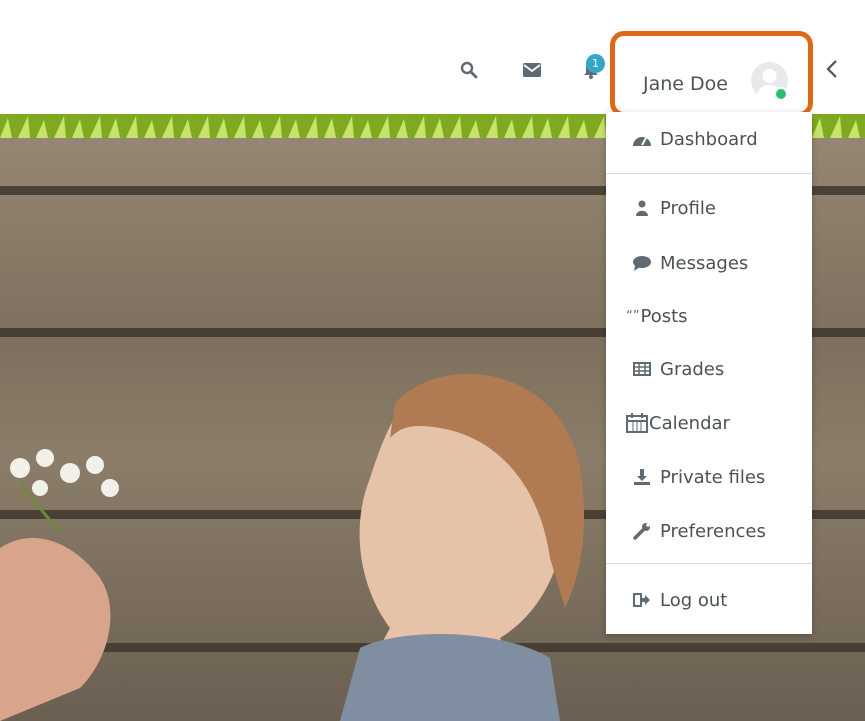  I want to click on menu-item-profile: Profile, so click(709, 208).